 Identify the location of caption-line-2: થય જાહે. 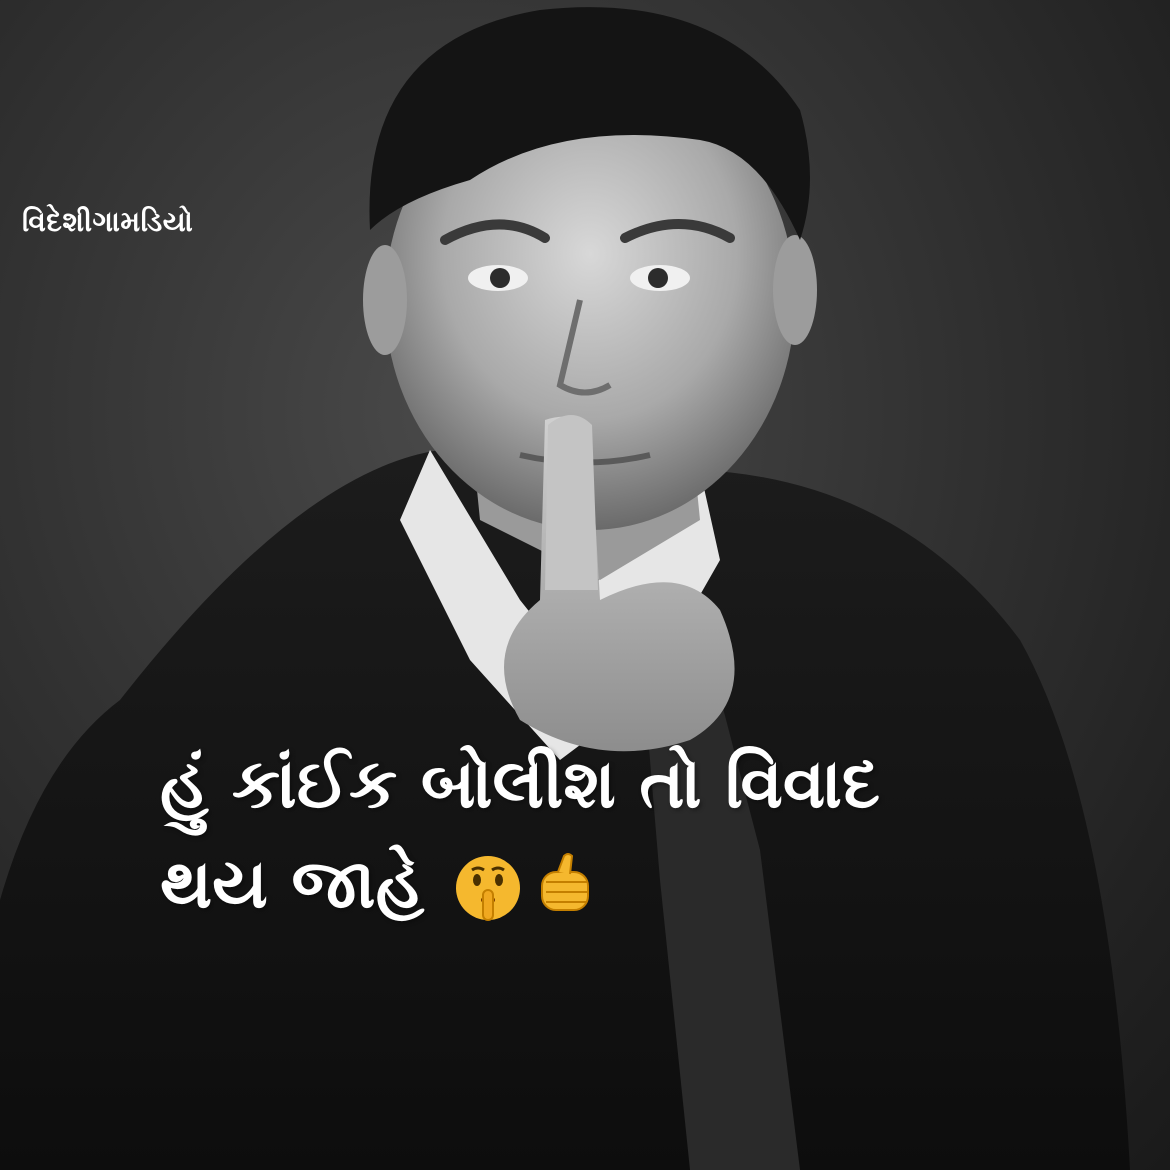
(292, 884).